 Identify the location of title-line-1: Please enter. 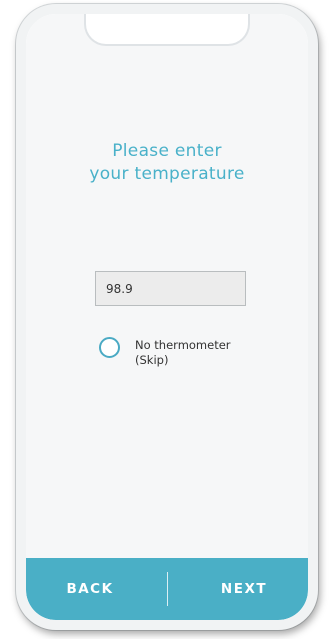
(167, 151).